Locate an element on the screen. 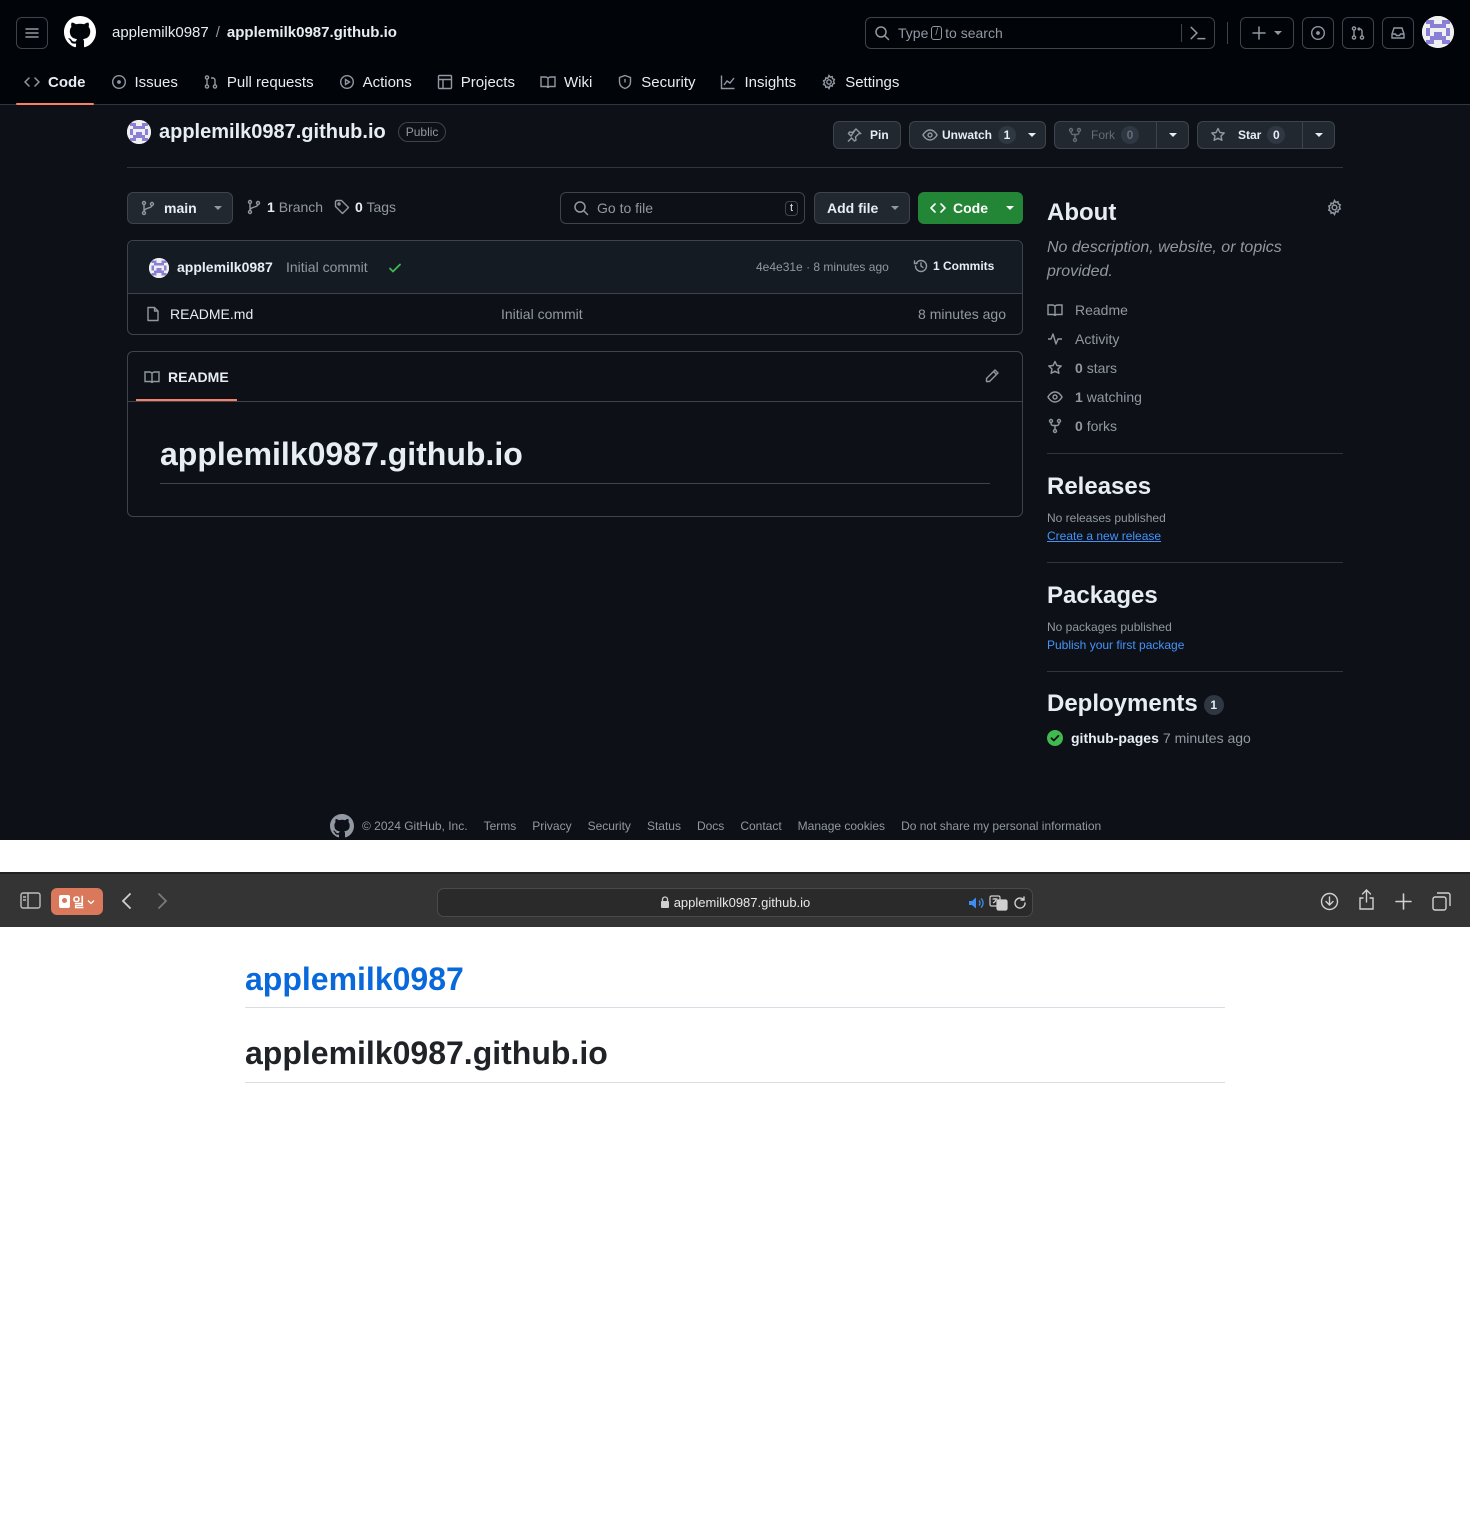  tab-wiki: Wiki is located at coordinates (566, 82).